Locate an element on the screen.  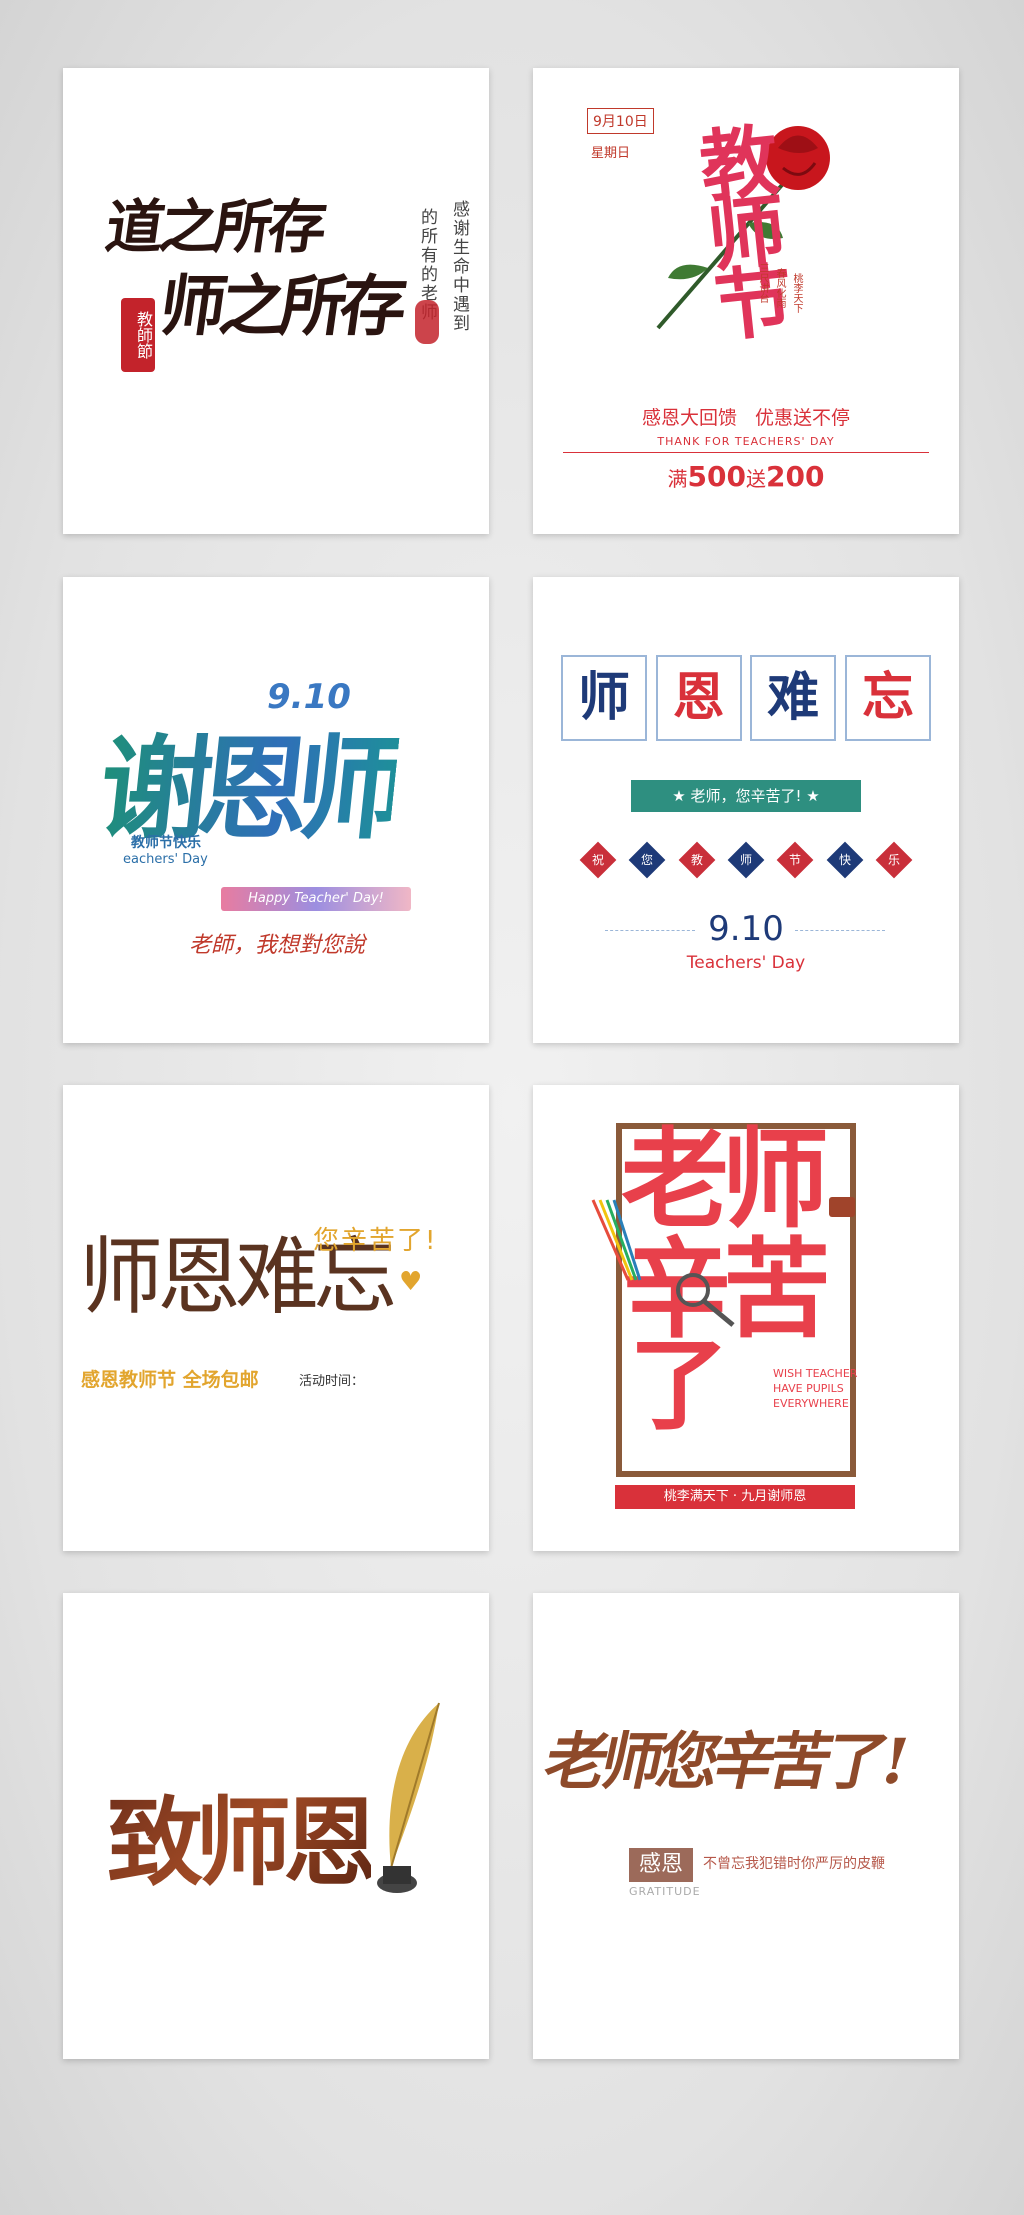
card4-english: Teachers' Day is located at coordinates (746, 963).